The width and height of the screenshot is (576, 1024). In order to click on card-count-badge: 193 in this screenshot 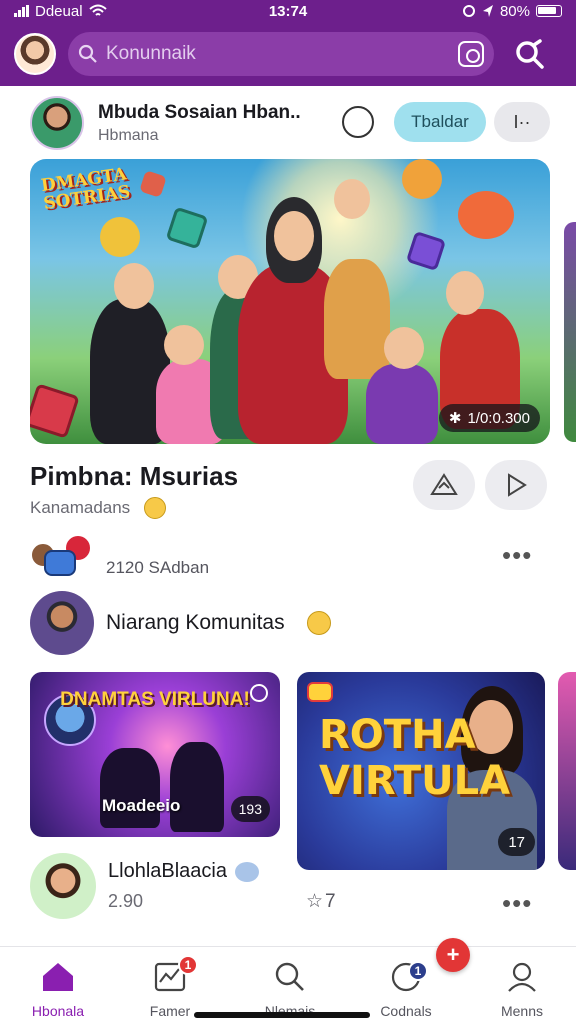, I will do `click(250, 809)`.